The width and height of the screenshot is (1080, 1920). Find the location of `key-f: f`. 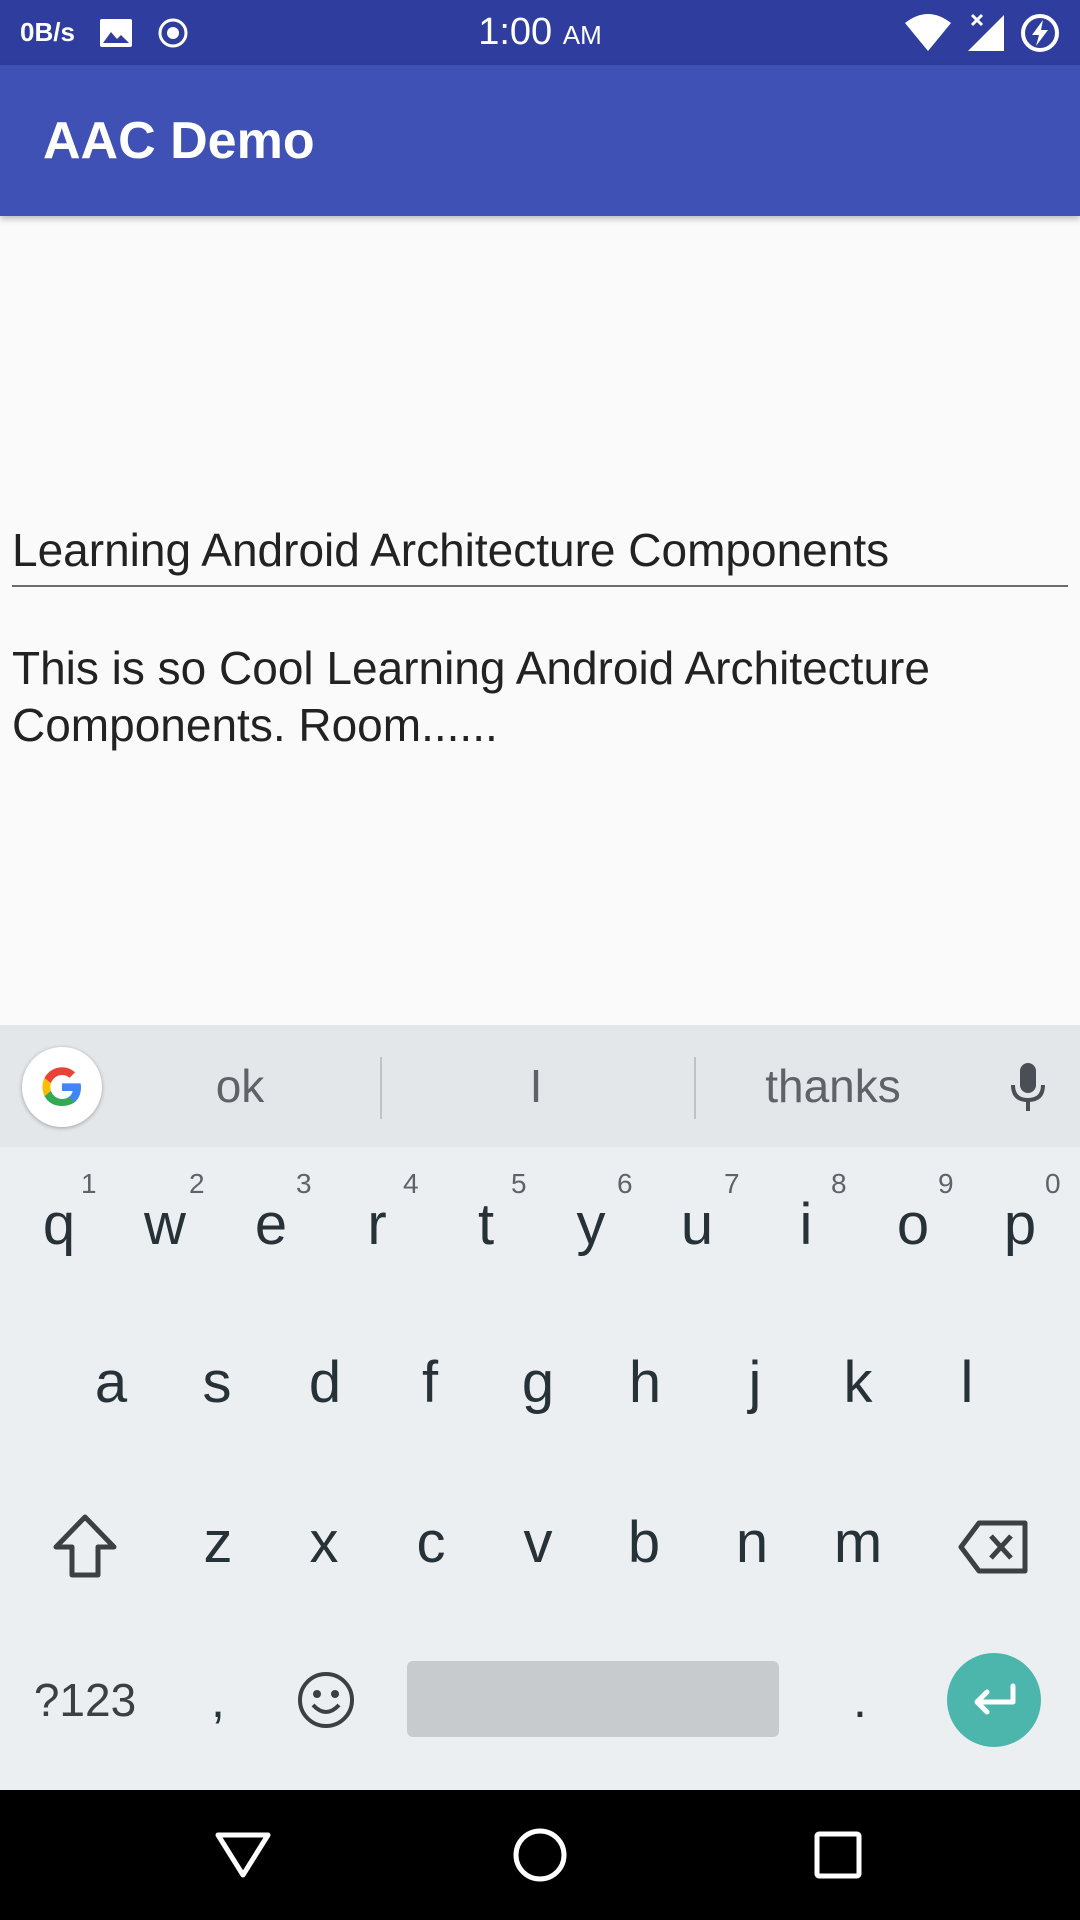

key-f: f is located at coordinates (430, 1383).